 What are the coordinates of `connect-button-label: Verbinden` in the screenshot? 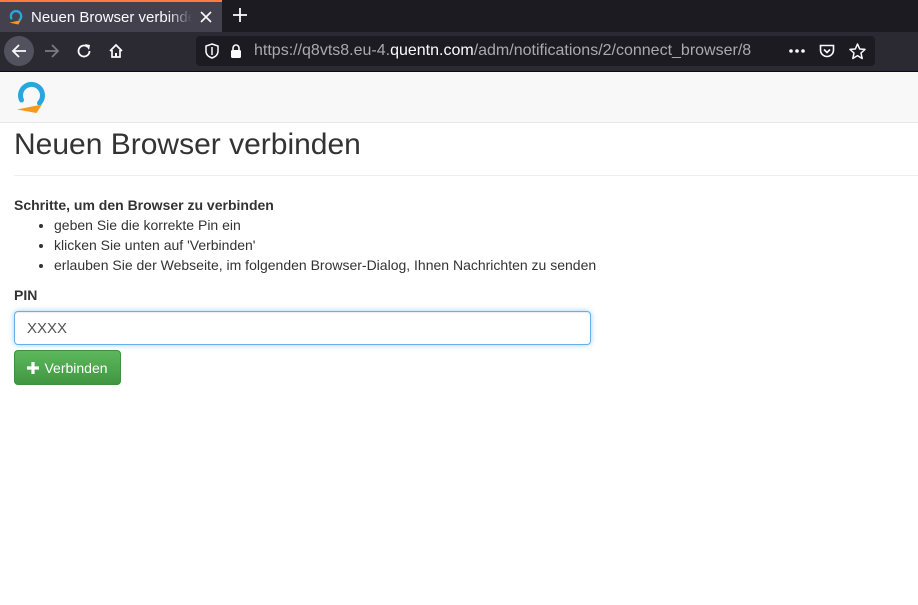 It's located at (76, 367).